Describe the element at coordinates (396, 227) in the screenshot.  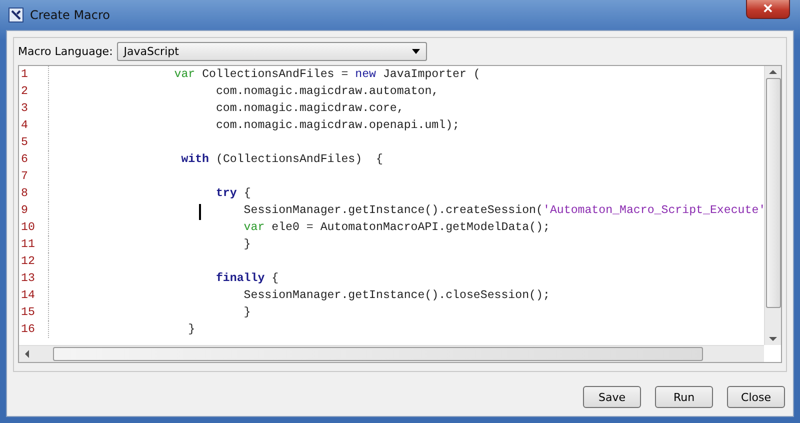
I see `code-line: var ele0 = AutomatonMacroAPI.getModelData();` at that location.